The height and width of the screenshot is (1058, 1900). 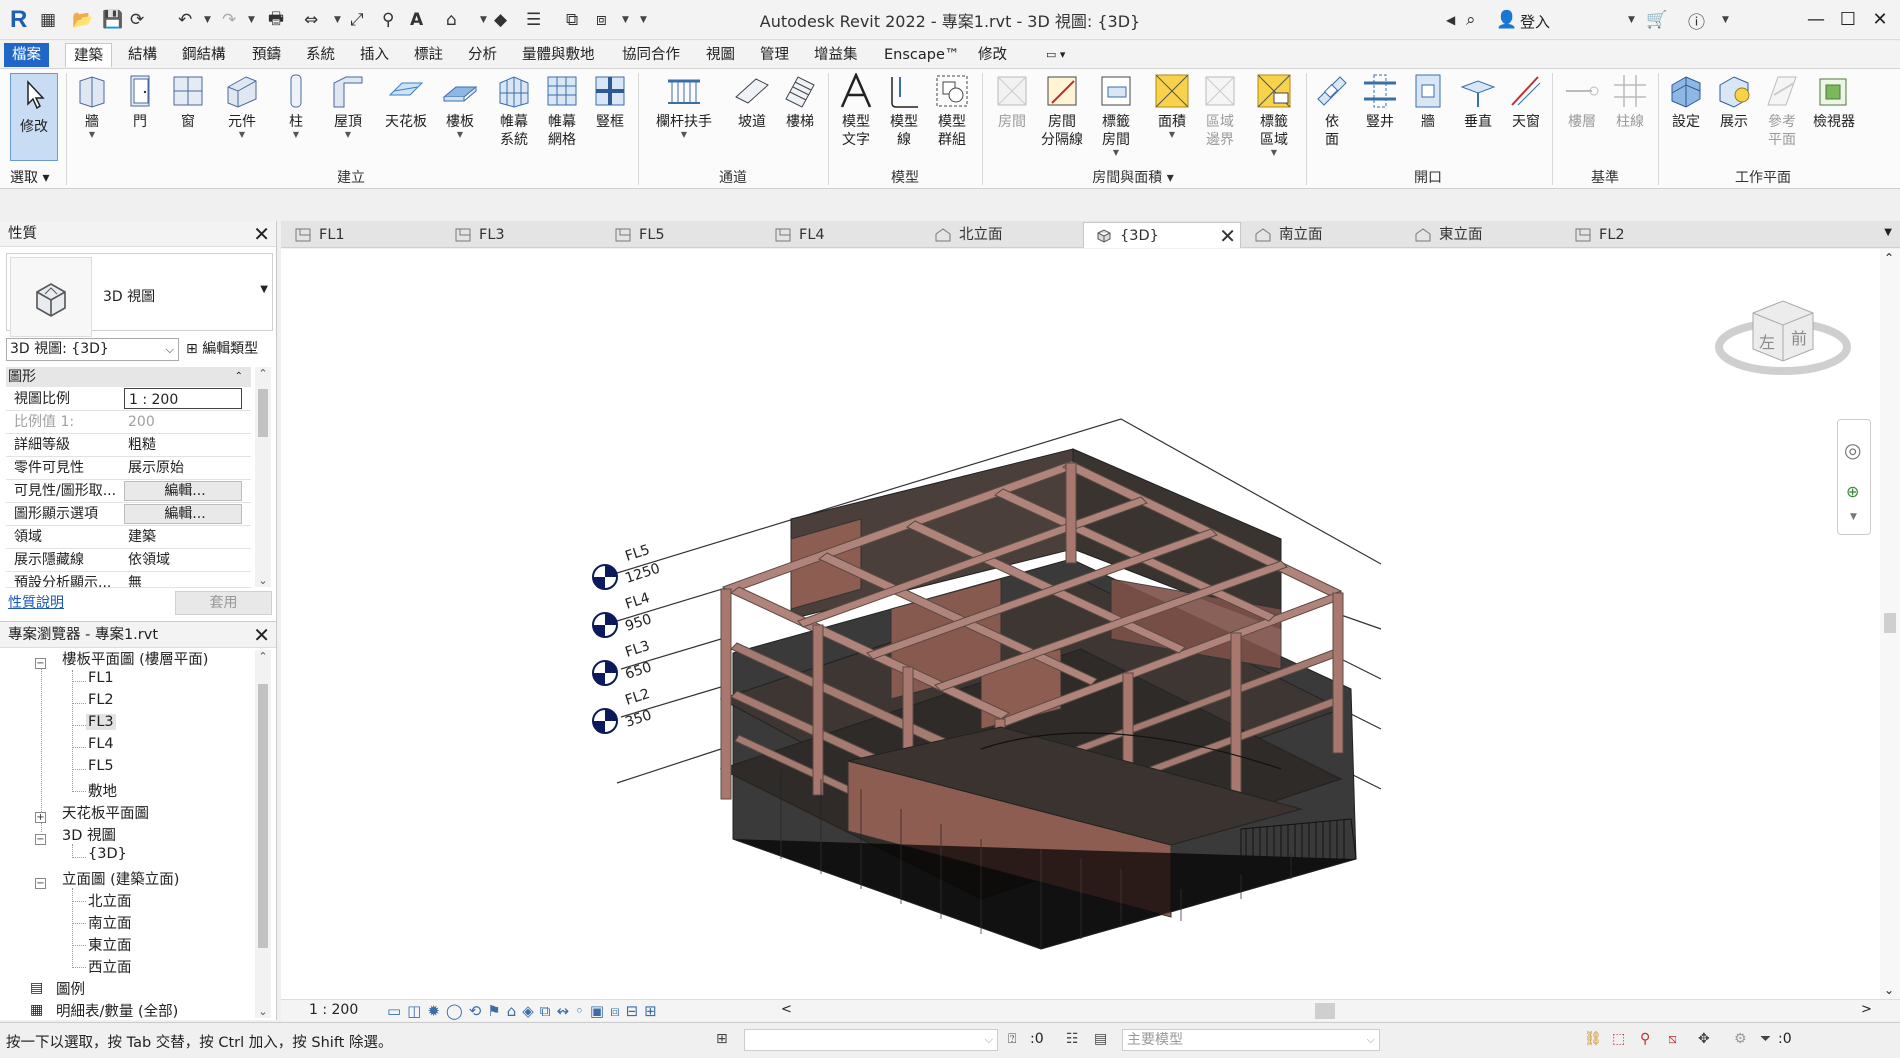 What do you see at coordinates (1062, 111) in the screenshot?
I see `room-separator-button: 房間 分隔線` at bounding box center [1062, 111].